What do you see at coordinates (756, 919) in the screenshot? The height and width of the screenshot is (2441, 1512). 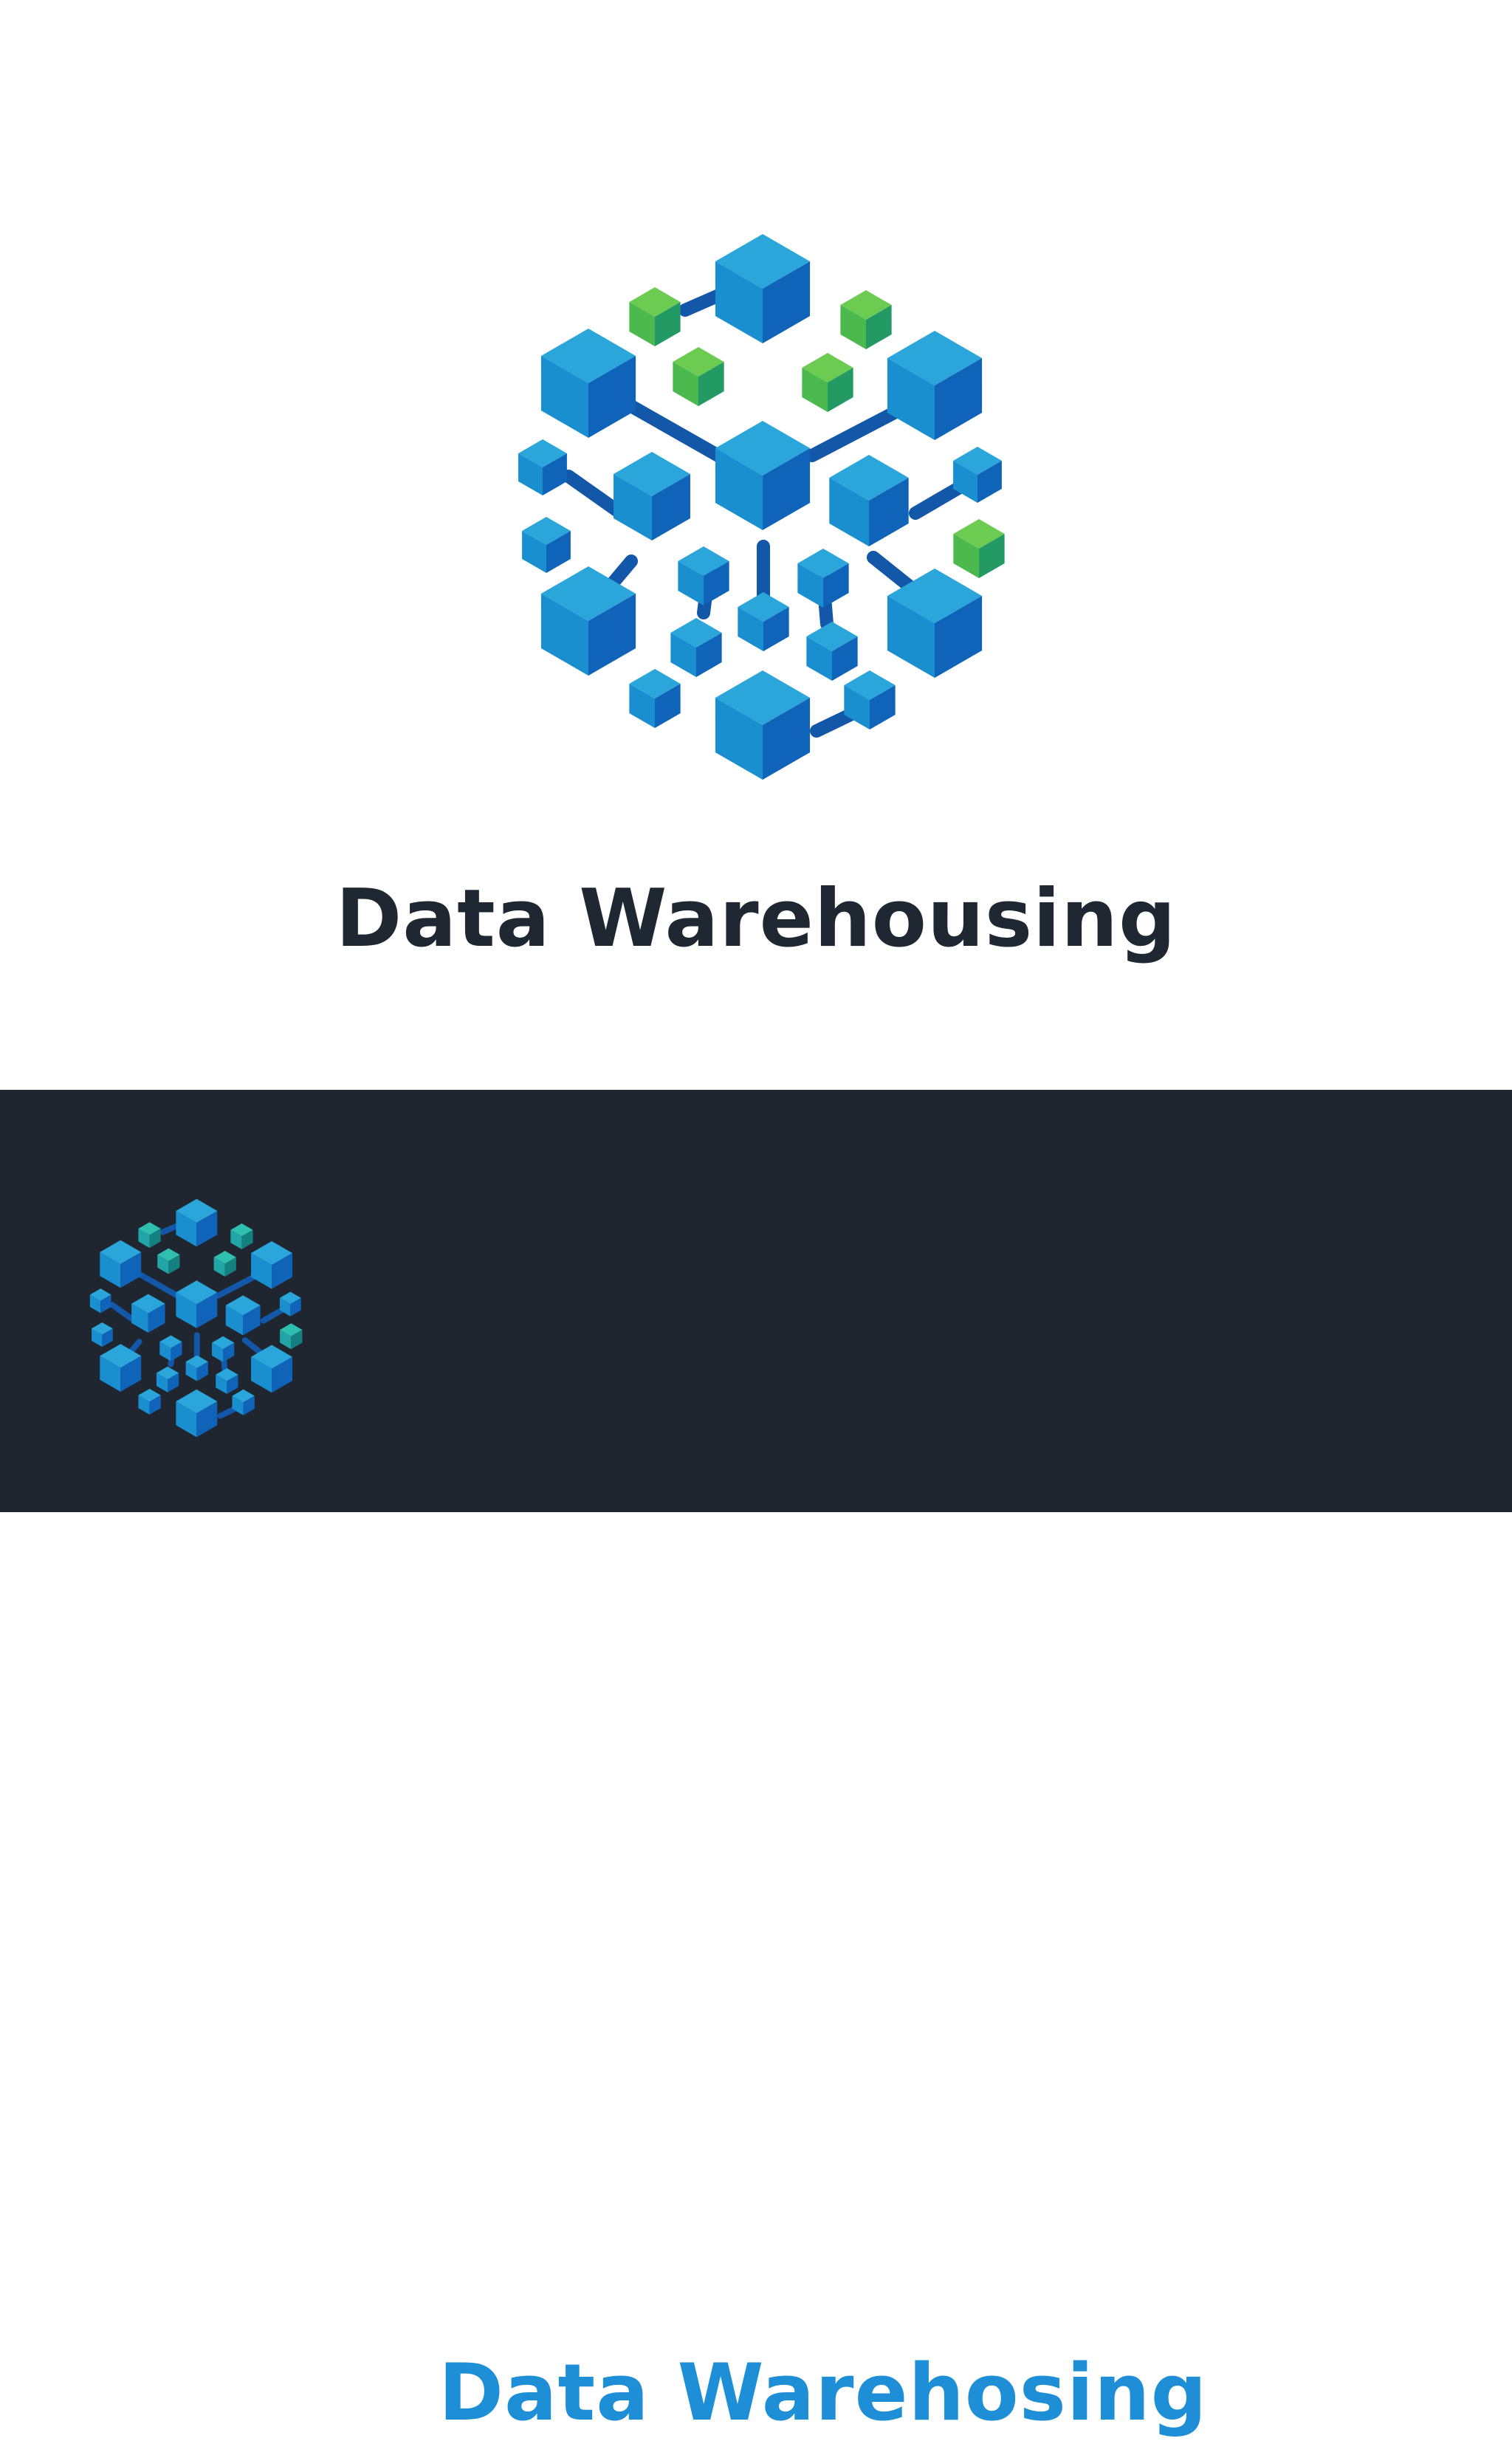 I see `primary-wordmark: Data Warehousing` at bounding box center [756, 919].